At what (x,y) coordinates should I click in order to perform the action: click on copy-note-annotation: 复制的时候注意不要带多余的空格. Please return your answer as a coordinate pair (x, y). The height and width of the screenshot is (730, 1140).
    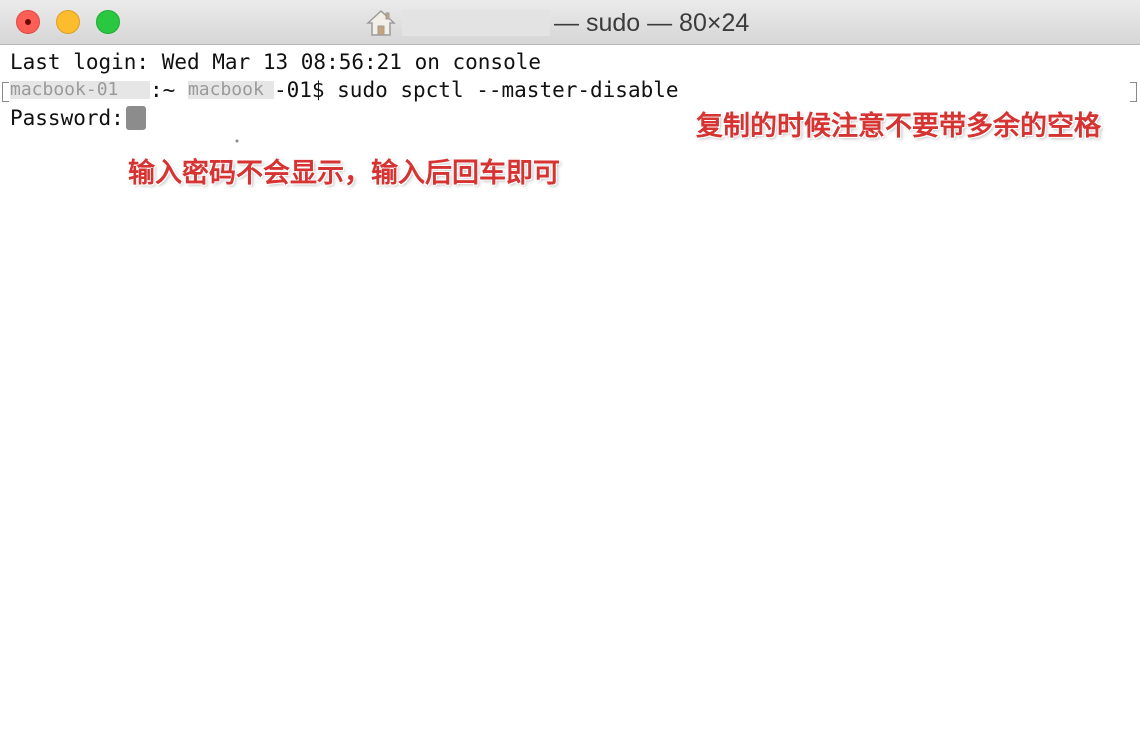
    Looking at the image, I should click on (898, 126).